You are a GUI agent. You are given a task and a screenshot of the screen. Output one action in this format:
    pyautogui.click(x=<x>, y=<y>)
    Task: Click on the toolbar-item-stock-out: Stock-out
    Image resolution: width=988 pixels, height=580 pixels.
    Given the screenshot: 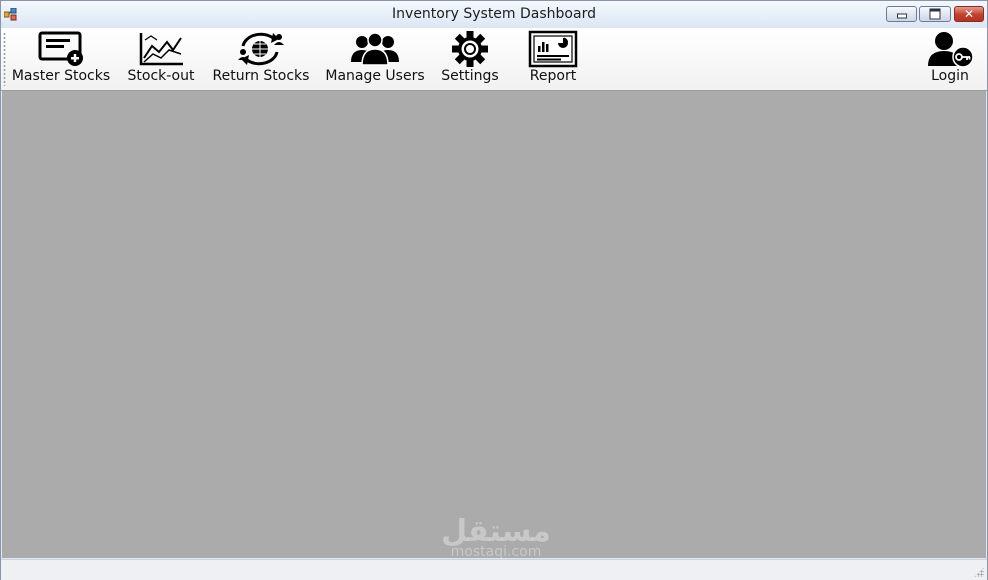 What is the action you would take?
    pyautogui.click(x=161, y=58)
    